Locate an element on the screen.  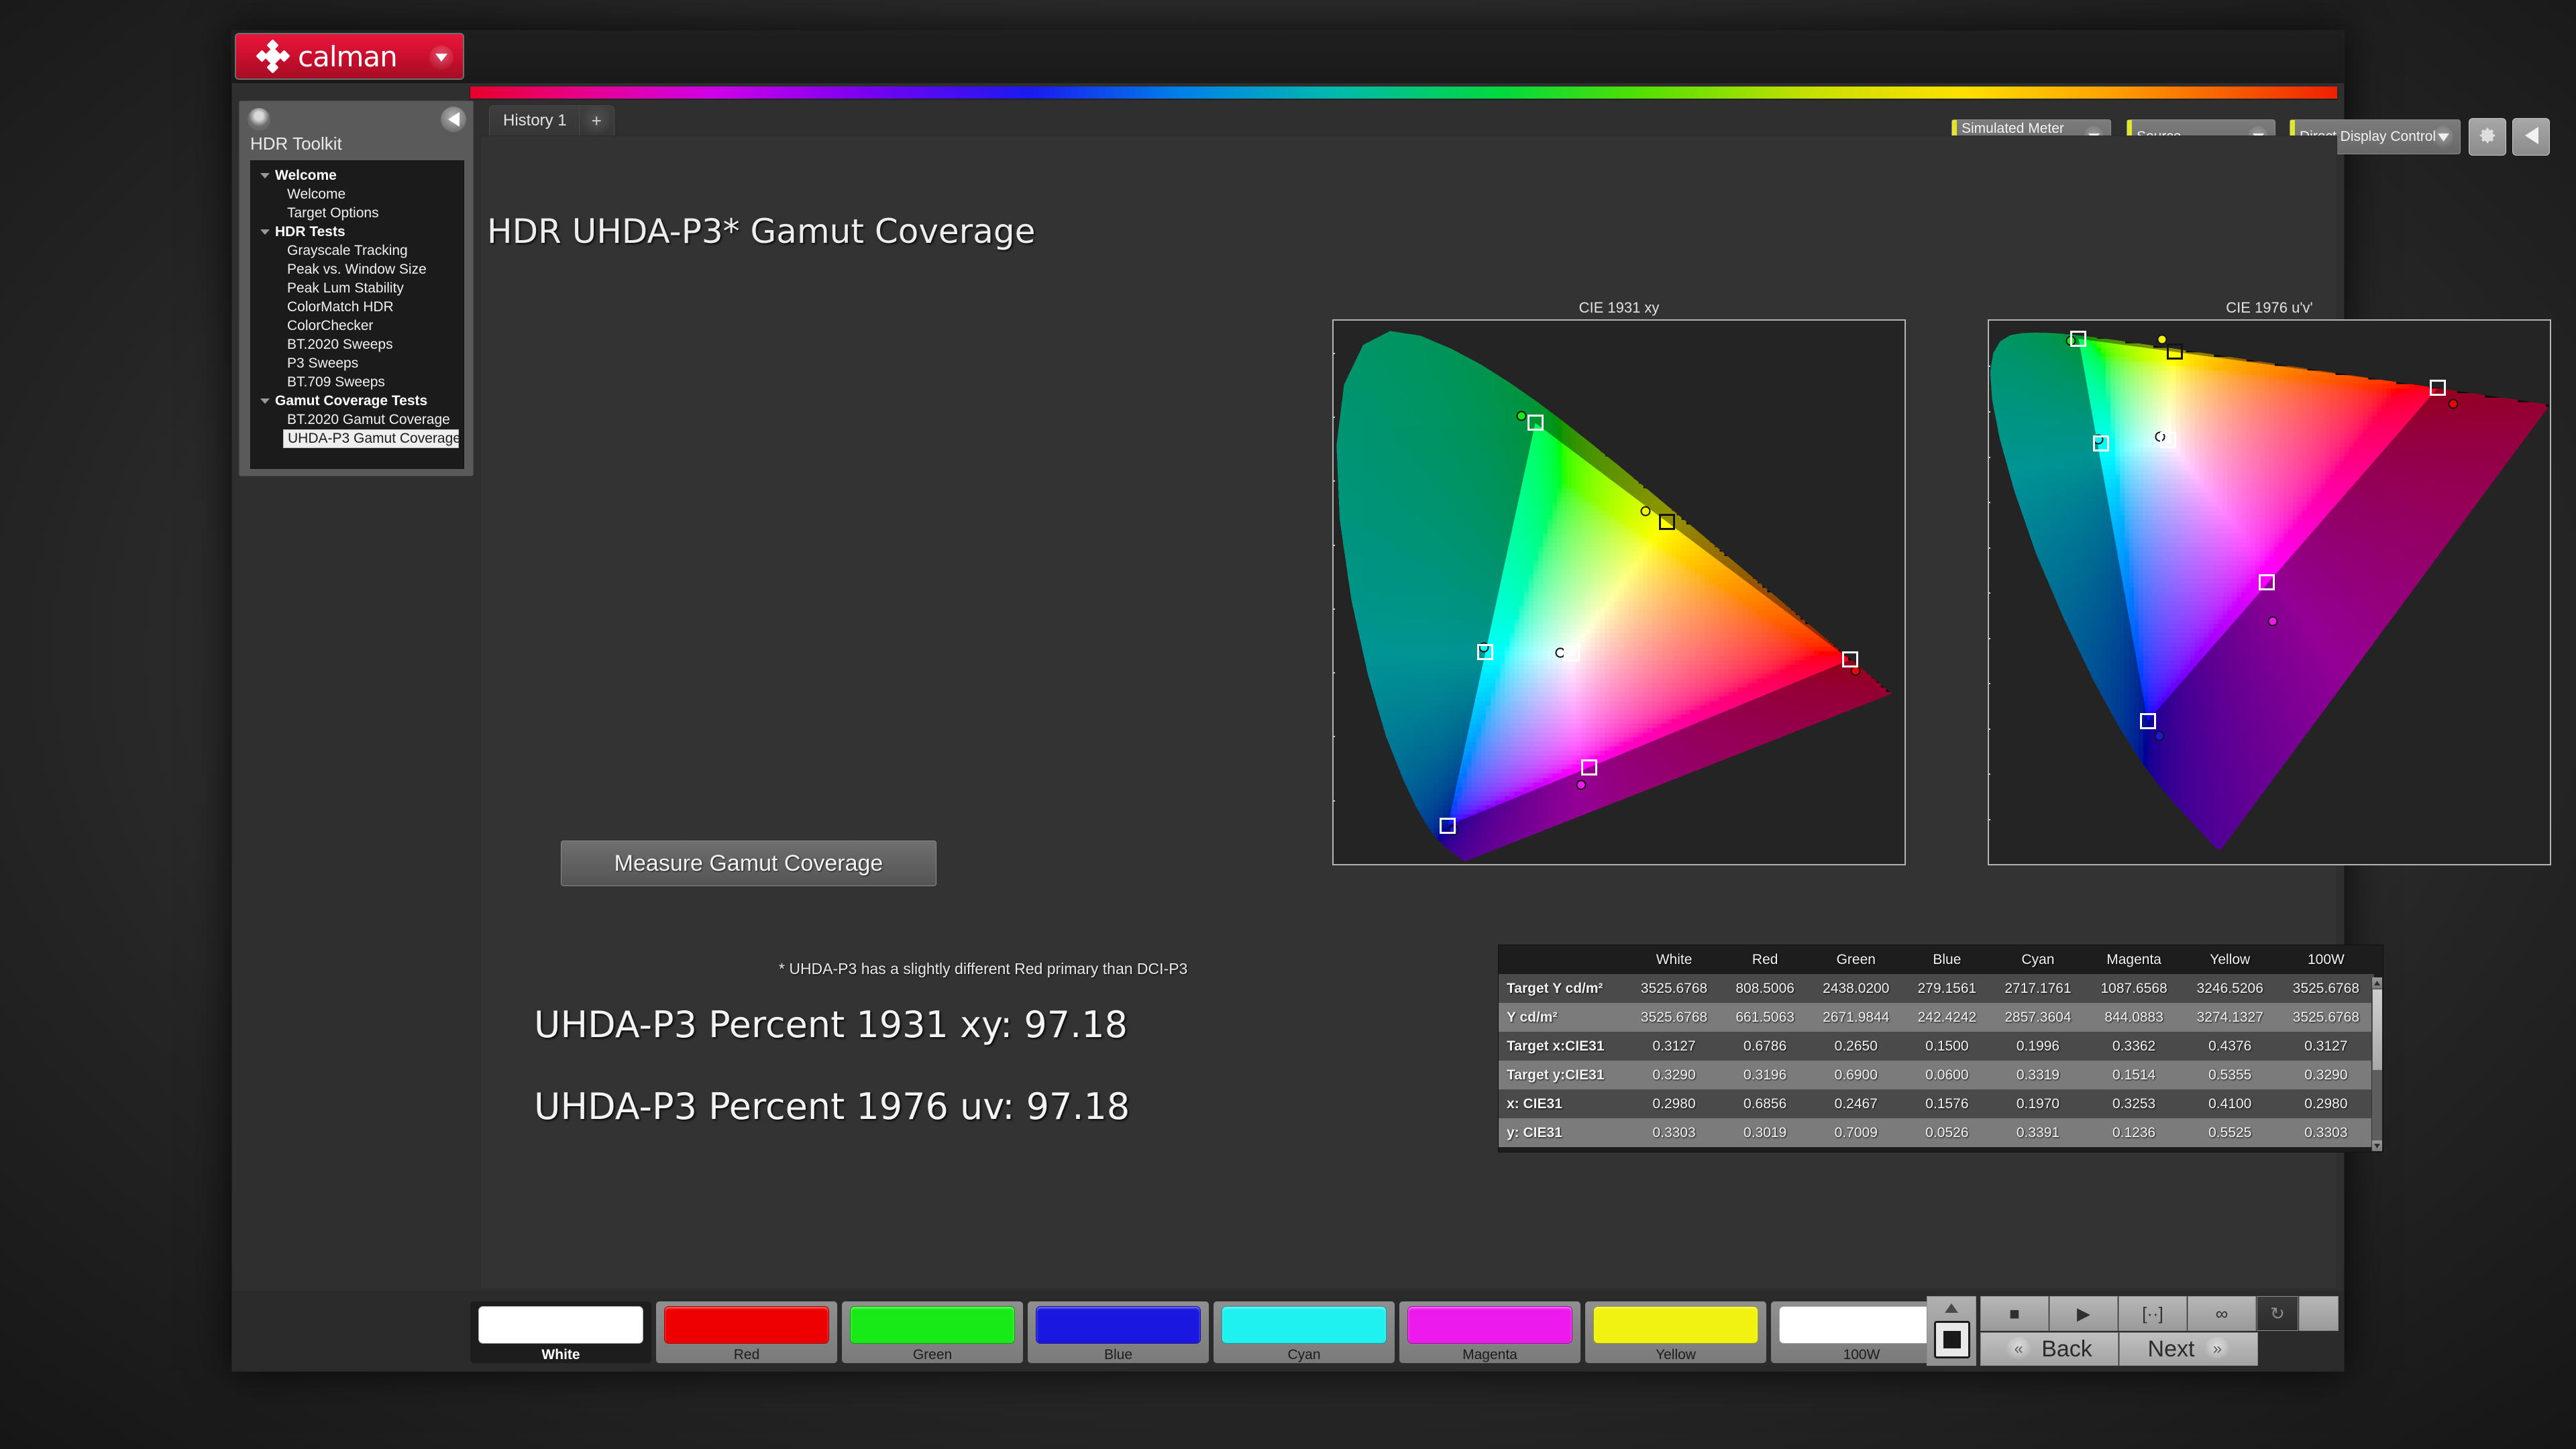
chevron-up-icon is located at coordinates (1951, 1308).